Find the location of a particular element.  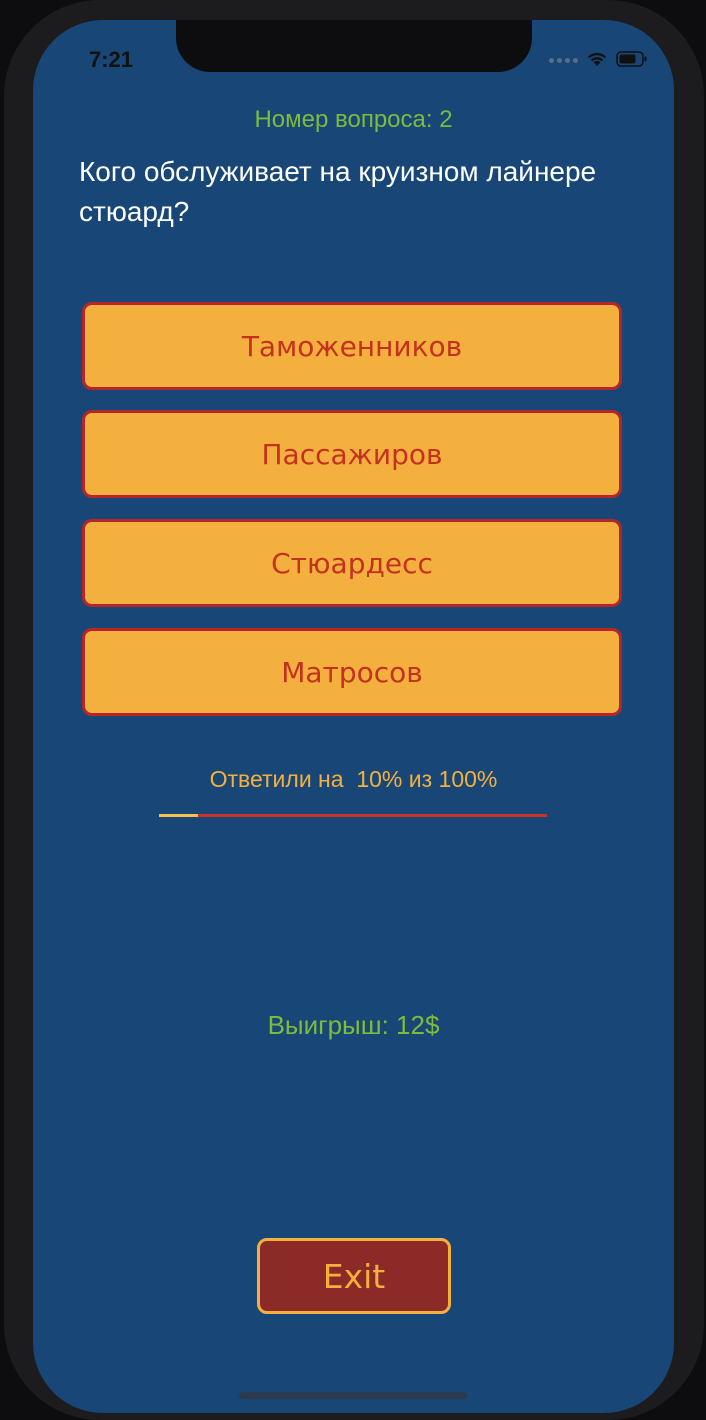

status-time: 7:21 is located at coordinates (111, 59).